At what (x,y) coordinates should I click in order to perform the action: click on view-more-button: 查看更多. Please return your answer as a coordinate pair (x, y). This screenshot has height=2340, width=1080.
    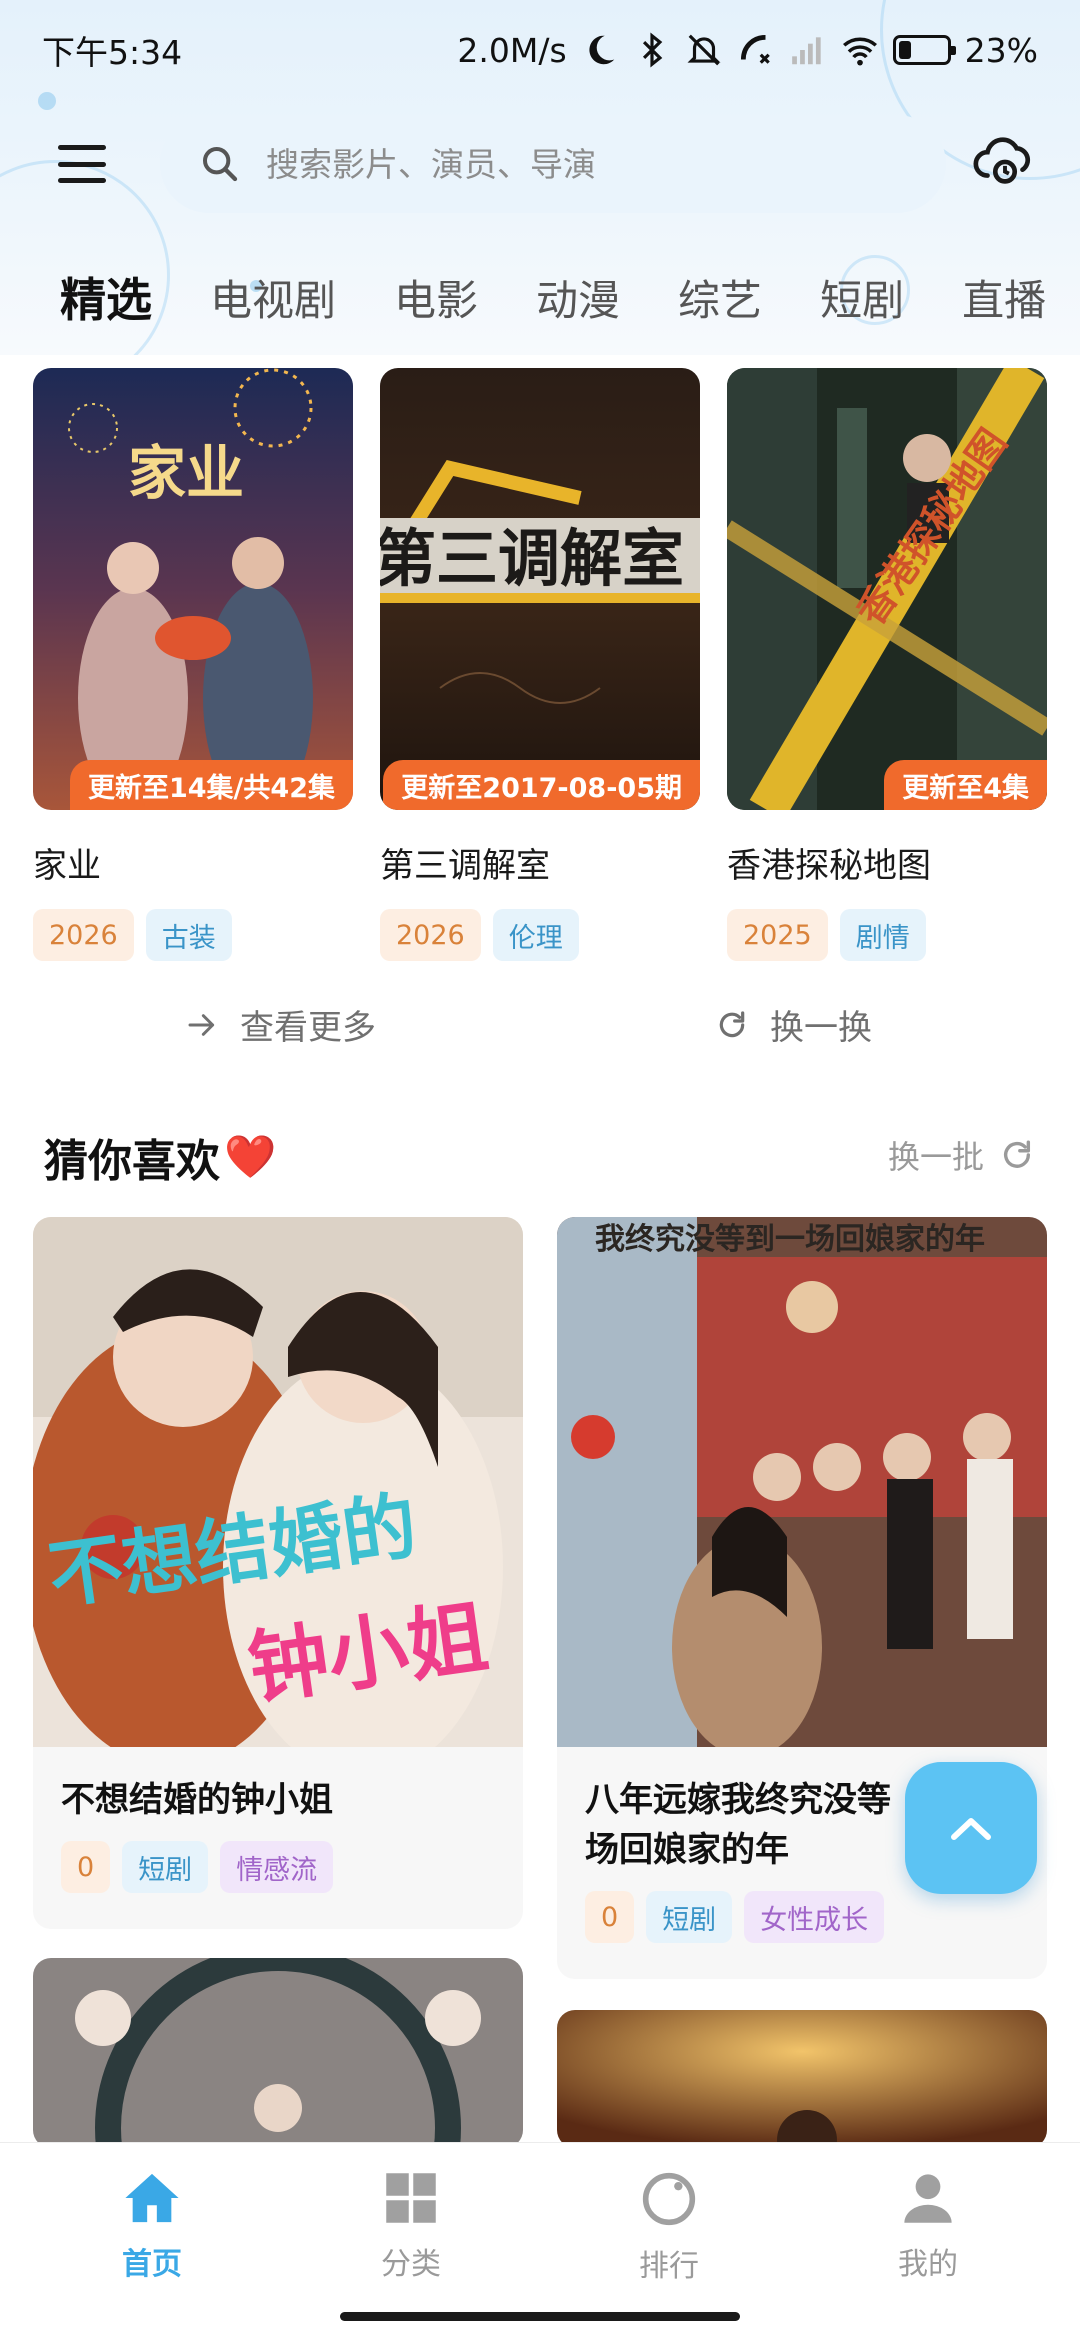
    Looking at the image, I should click on (281, 1024).